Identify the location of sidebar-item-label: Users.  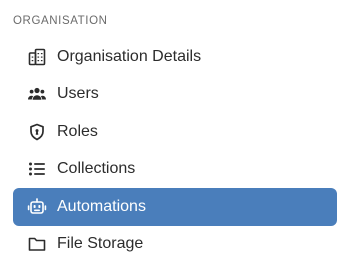
(78, 94).